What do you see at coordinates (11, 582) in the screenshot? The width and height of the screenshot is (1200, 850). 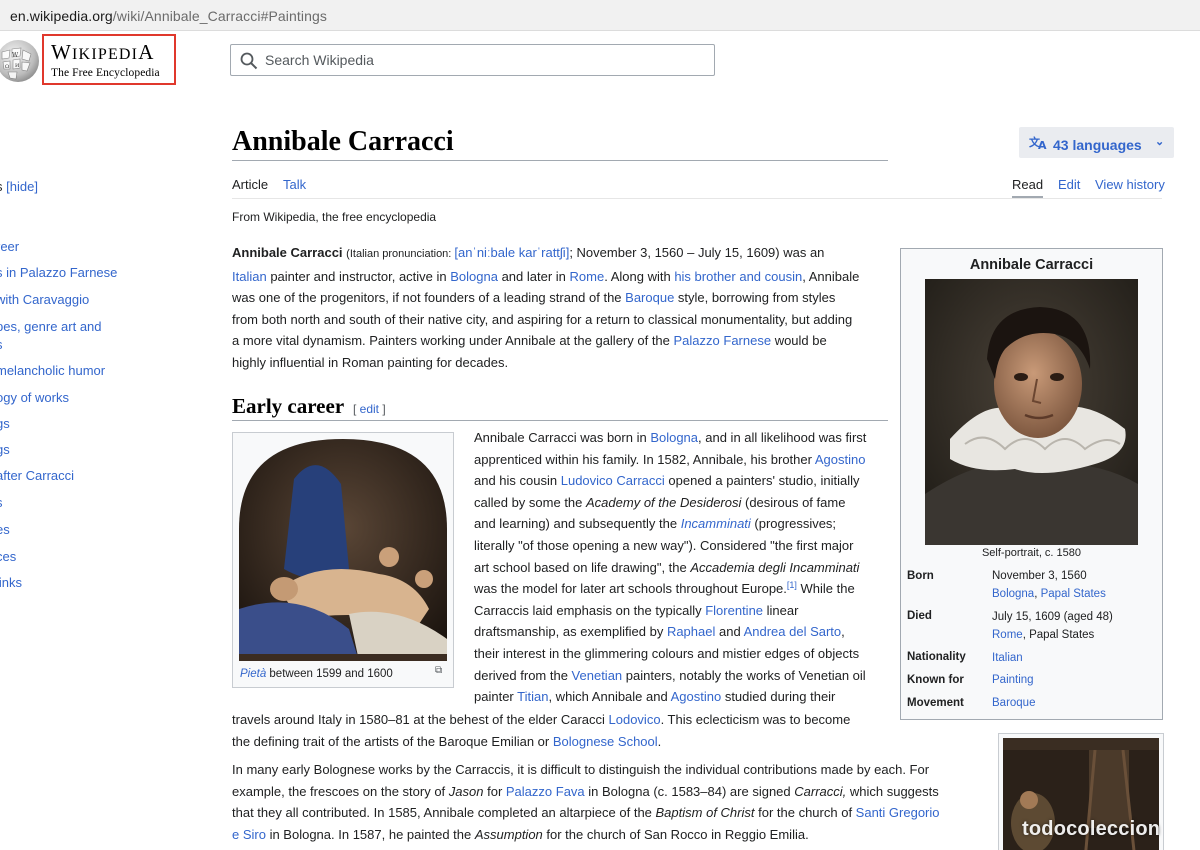 I see `toc-item: links` at bounding box center [11, 582].